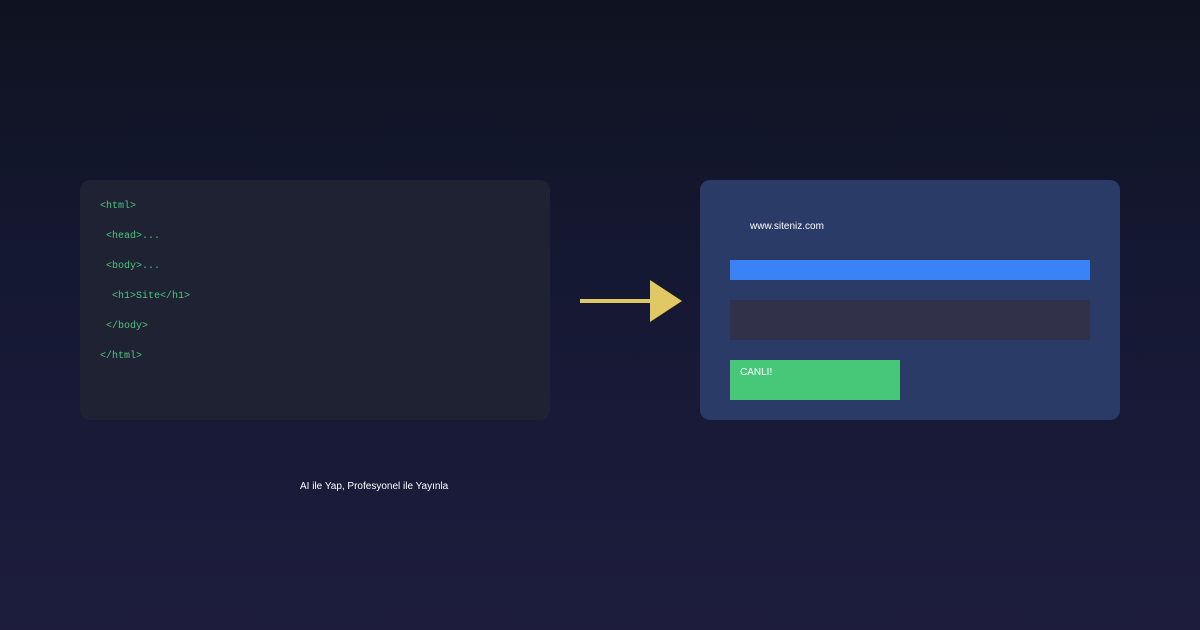  Describe the element at coordinates (815, 380) in the screenshot. I see `live-button: CANLI!` at that location.